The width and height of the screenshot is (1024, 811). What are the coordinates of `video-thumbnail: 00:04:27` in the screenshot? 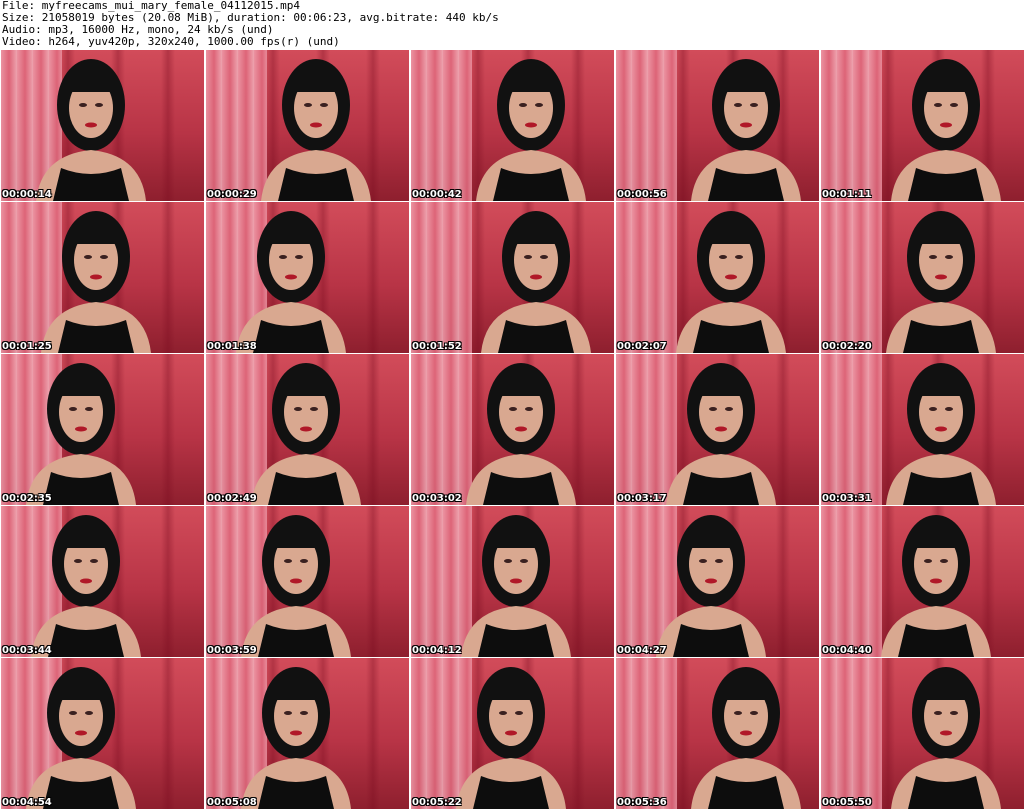 It's located at (717, 581).